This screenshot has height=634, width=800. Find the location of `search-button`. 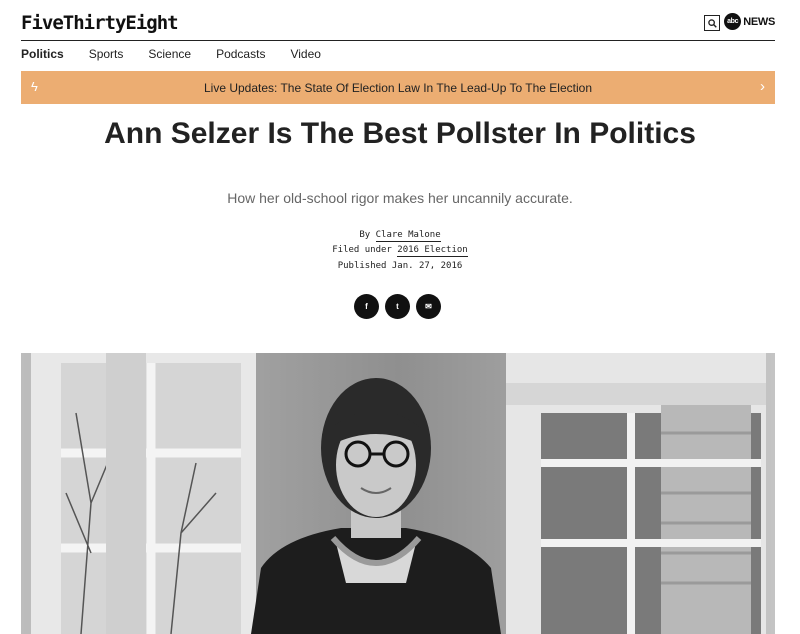

search-button is located at coordinates (712, 23).